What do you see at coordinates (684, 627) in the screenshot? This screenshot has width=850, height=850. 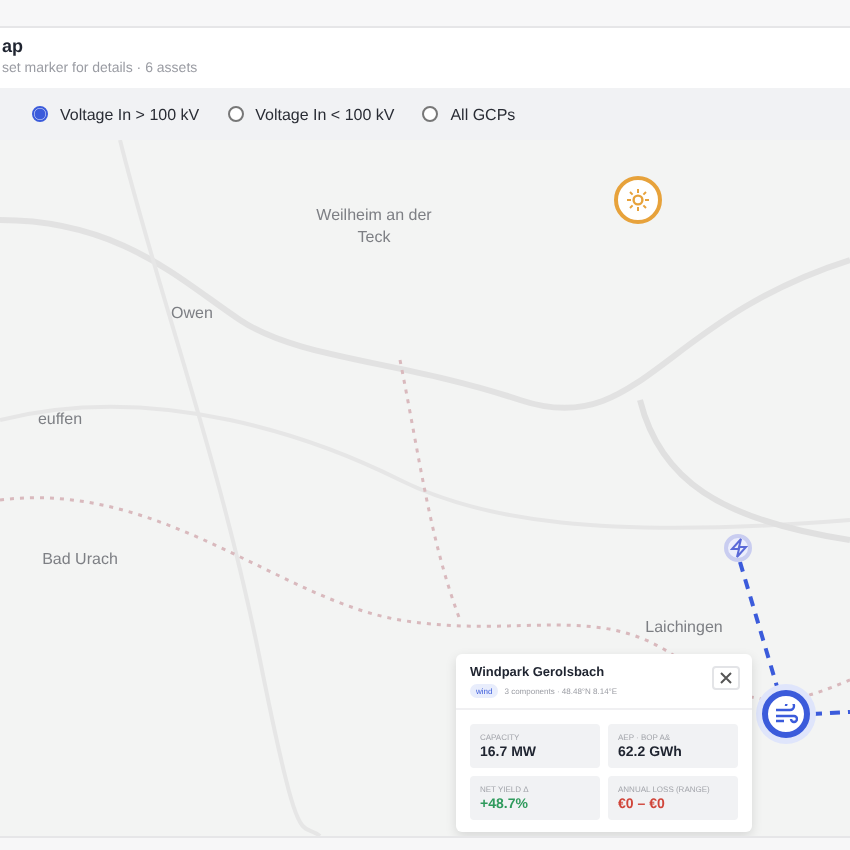 I see `town-label: Laichingen` at bounding box center [684, 627].